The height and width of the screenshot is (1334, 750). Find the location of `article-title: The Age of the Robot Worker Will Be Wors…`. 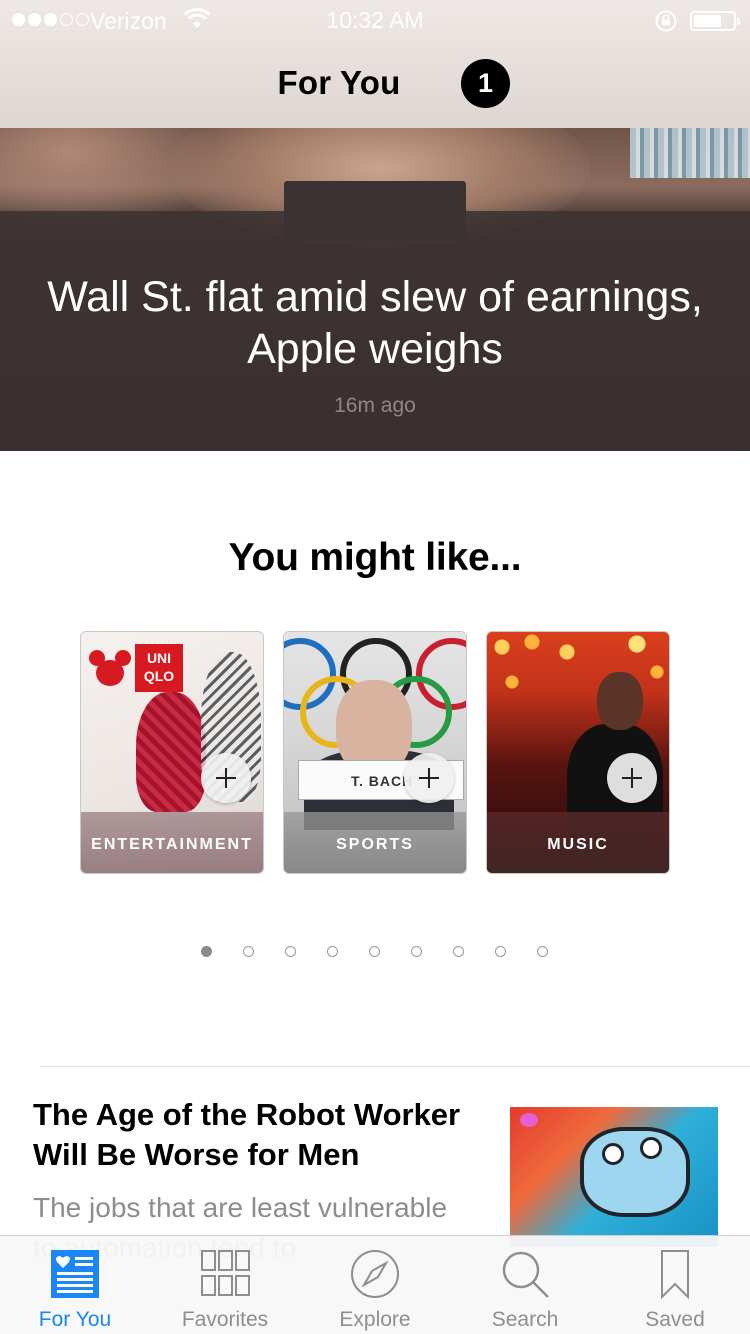

article-title: The Age of the Robot Worker Will Be Wors… is located at coordinates (258, 1135).